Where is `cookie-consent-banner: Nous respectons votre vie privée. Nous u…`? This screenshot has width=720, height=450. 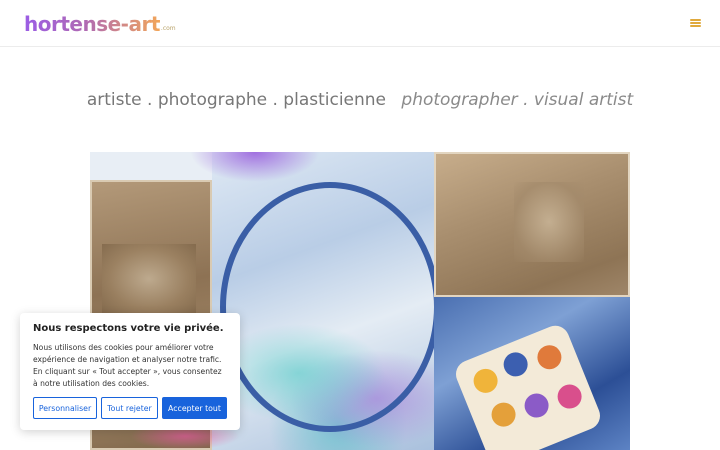 cookie-consent-banner: Nous respectons votre vie privée. Nous u… is located at coordinates (130, 371).